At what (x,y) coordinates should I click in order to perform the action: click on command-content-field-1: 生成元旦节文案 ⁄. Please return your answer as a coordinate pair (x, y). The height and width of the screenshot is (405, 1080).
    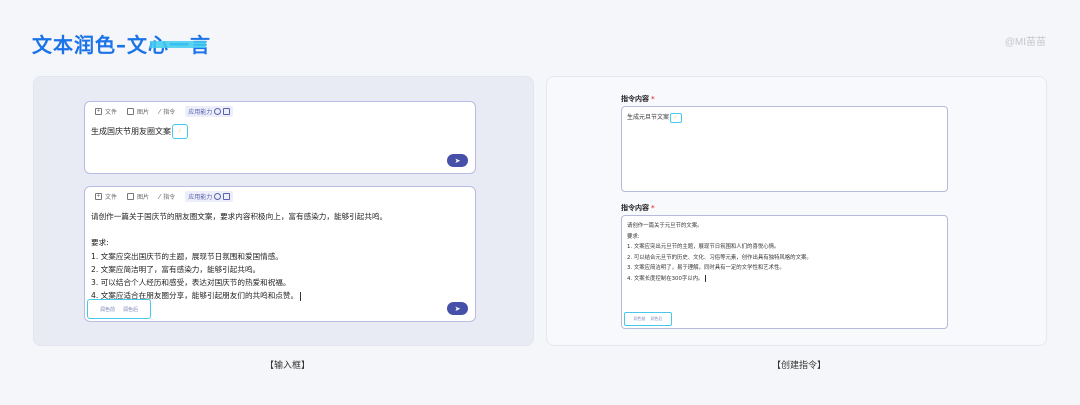
    Looking at the image, I should click on (784, 149).